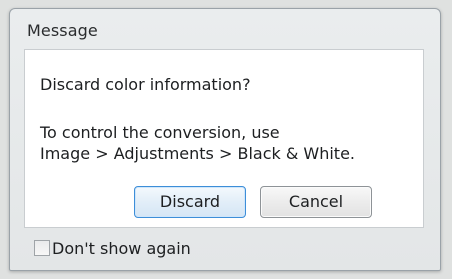 This screenshot has width=452, height=279. What do you see at coordinates (145, 84) in the screenshot?
I see `message-question: Discard color information?` at bounding box center [145, 84].